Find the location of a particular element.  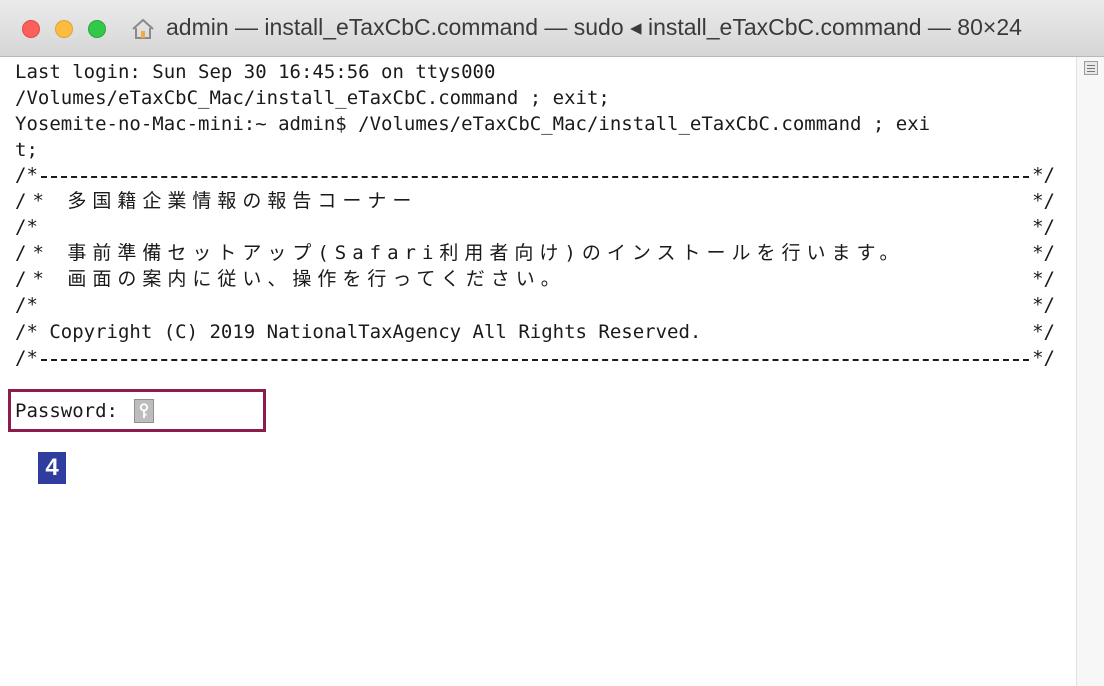

banner-top-rule: /* */ is located at coordinates (535, 175).